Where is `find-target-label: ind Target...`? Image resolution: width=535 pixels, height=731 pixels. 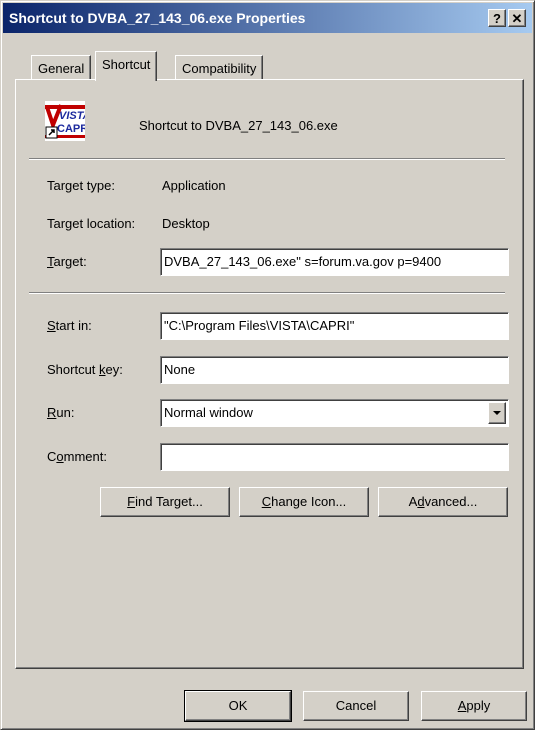 find-target-label: ind Target... is located at coordinates (169, 501).